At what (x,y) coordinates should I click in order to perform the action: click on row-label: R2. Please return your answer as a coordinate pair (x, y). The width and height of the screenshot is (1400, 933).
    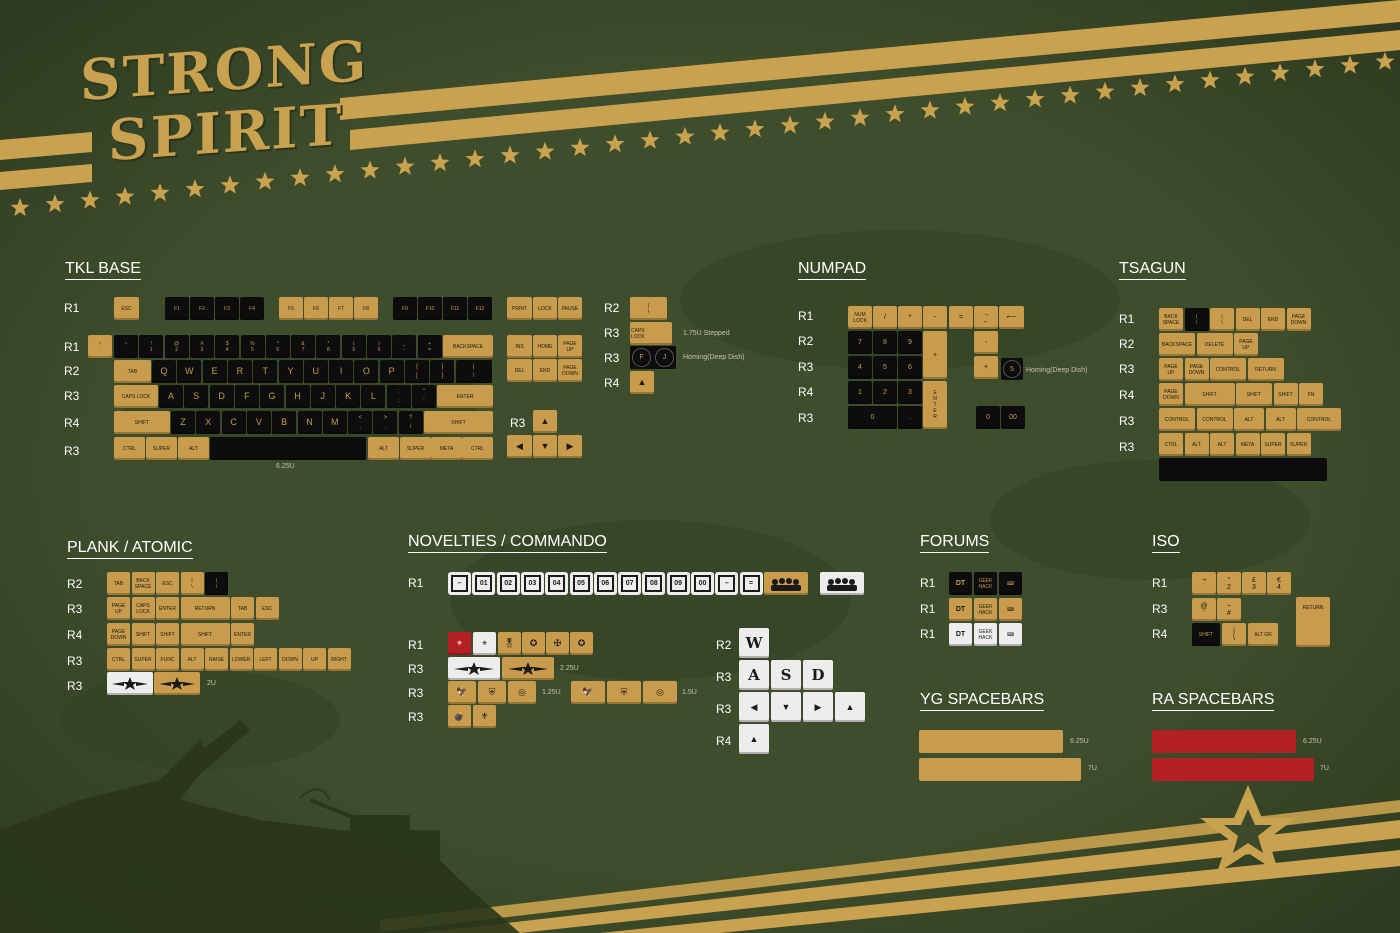
    Looking at the image, I should click on (806, 341).